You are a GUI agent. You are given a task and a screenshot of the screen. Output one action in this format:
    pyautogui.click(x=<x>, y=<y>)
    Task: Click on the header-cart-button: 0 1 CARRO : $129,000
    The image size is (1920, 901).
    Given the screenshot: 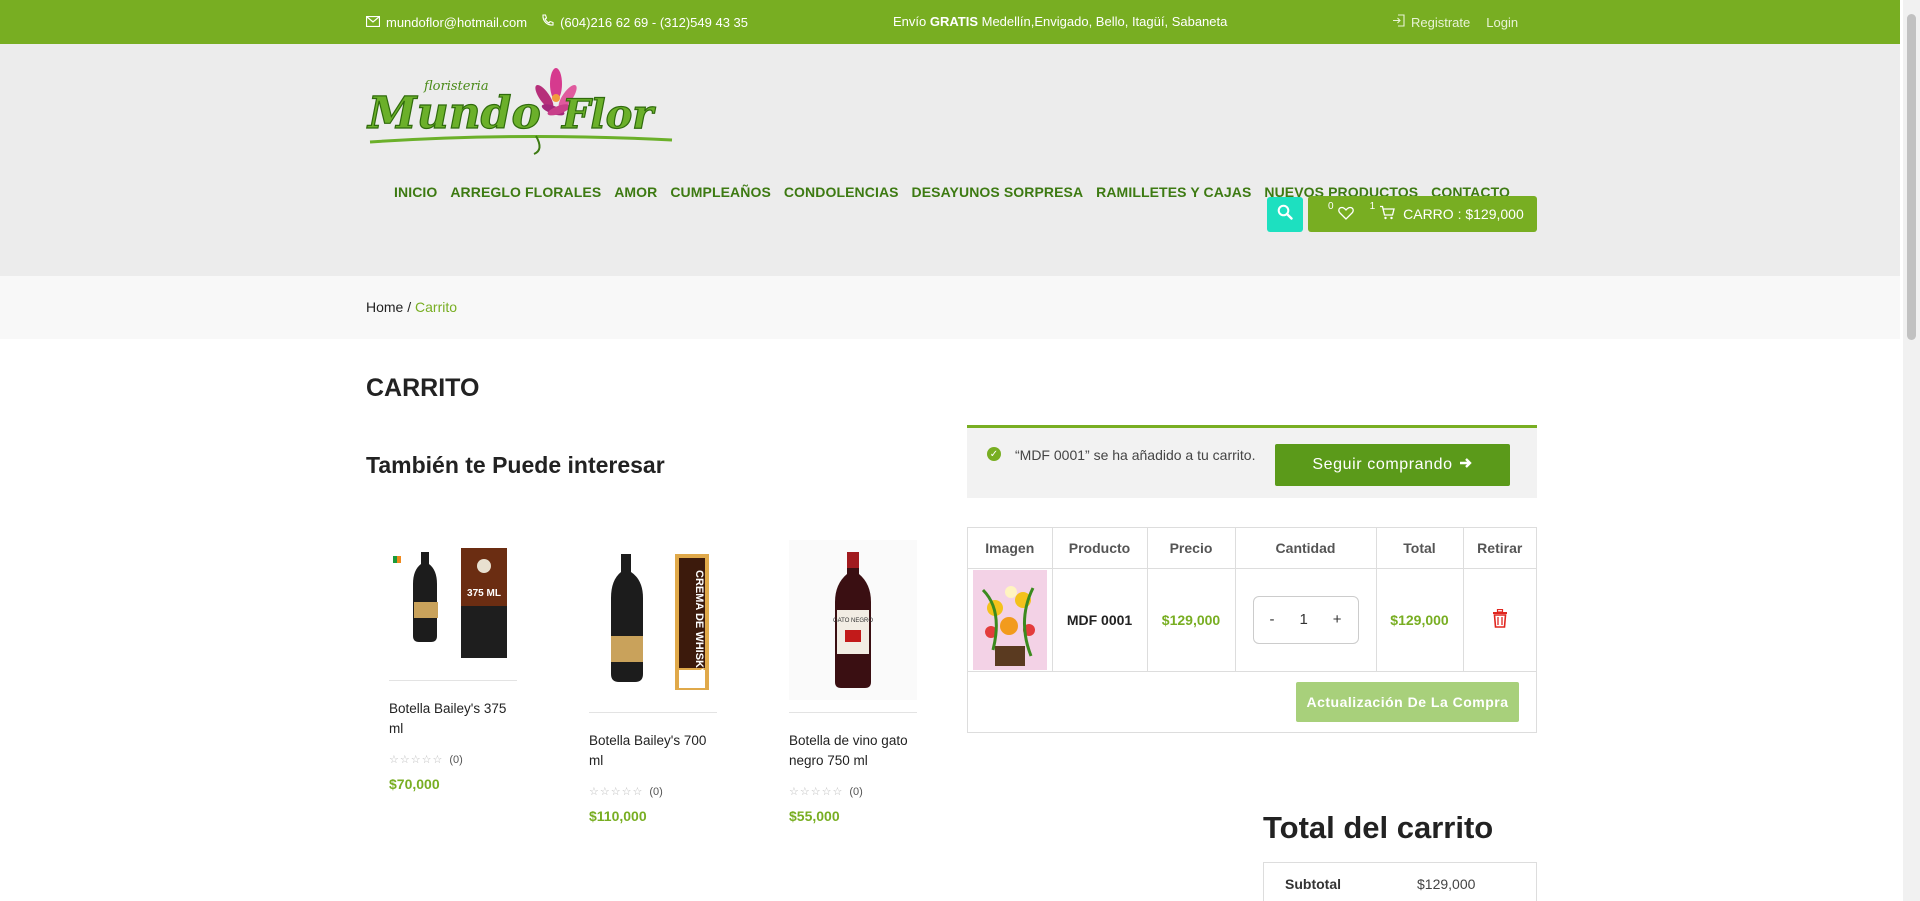 What is the action you would take?
    pyautogui.click(x=1422, y=214)
    